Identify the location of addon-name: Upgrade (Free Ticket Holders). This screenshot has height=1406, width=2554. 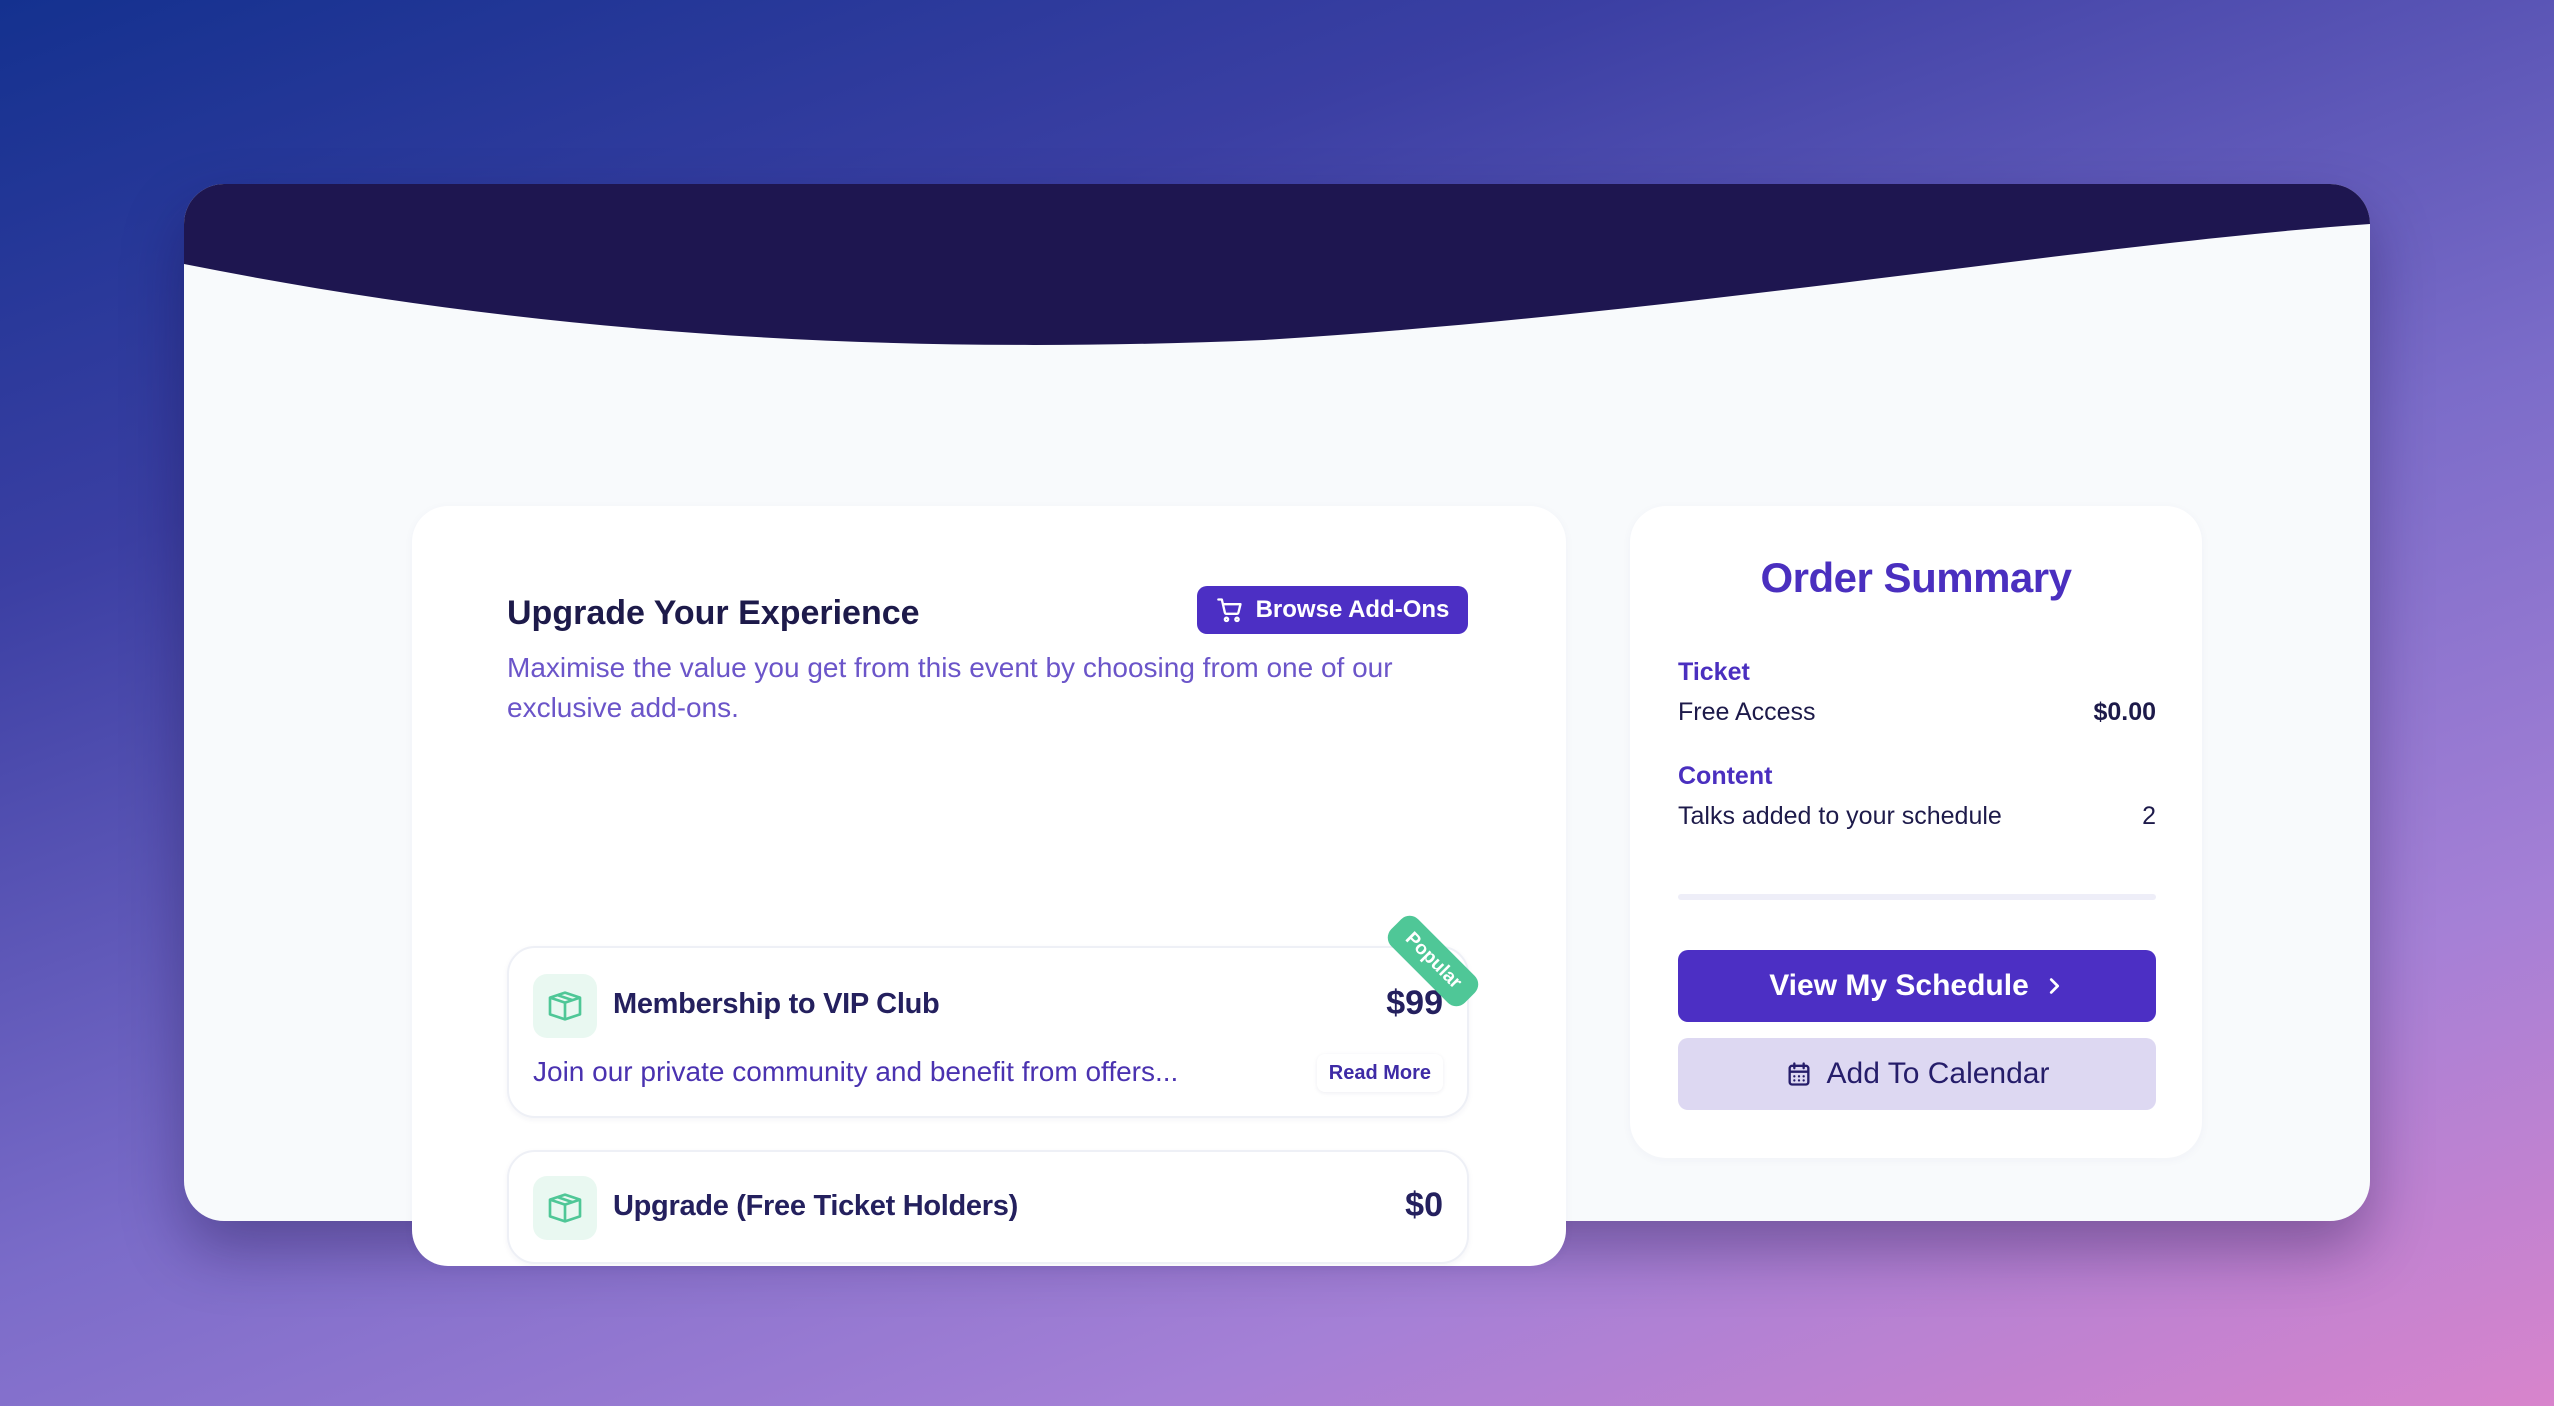
(815, 1206).